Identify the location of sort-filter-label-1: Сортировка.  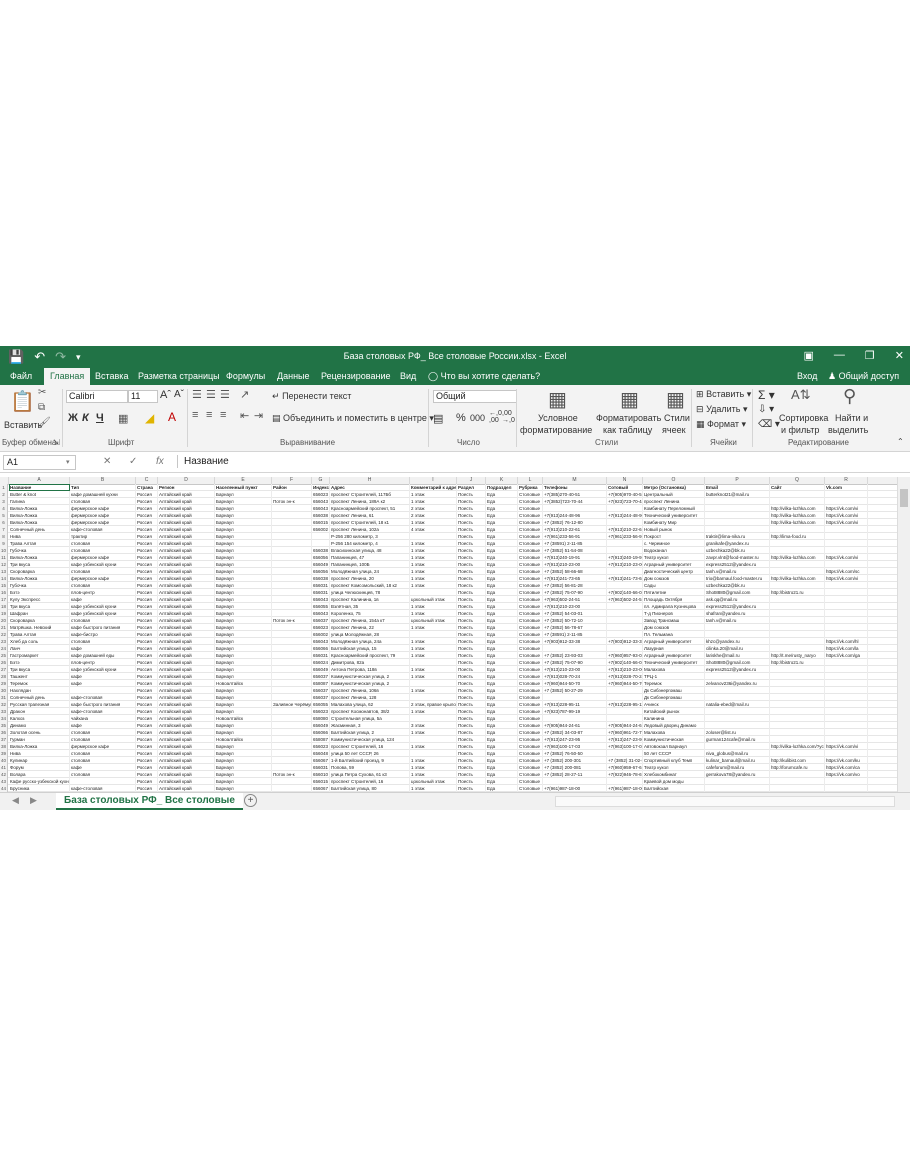
(803, 418).